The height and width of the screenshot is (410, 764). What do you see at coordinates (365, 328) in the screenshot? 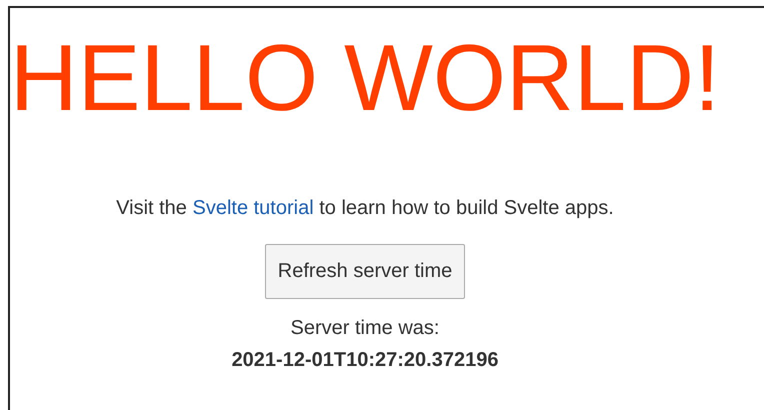
I see `server-time-label: Server time was:` at bounding box center [365, 328].